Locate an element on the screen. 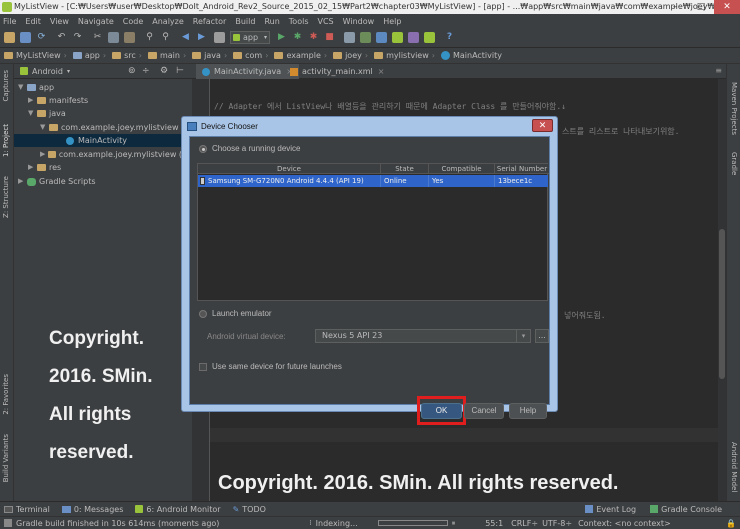 The height and width of the screenshot is (529, 740). menu-help: Help is located at coordinates (392, 21).